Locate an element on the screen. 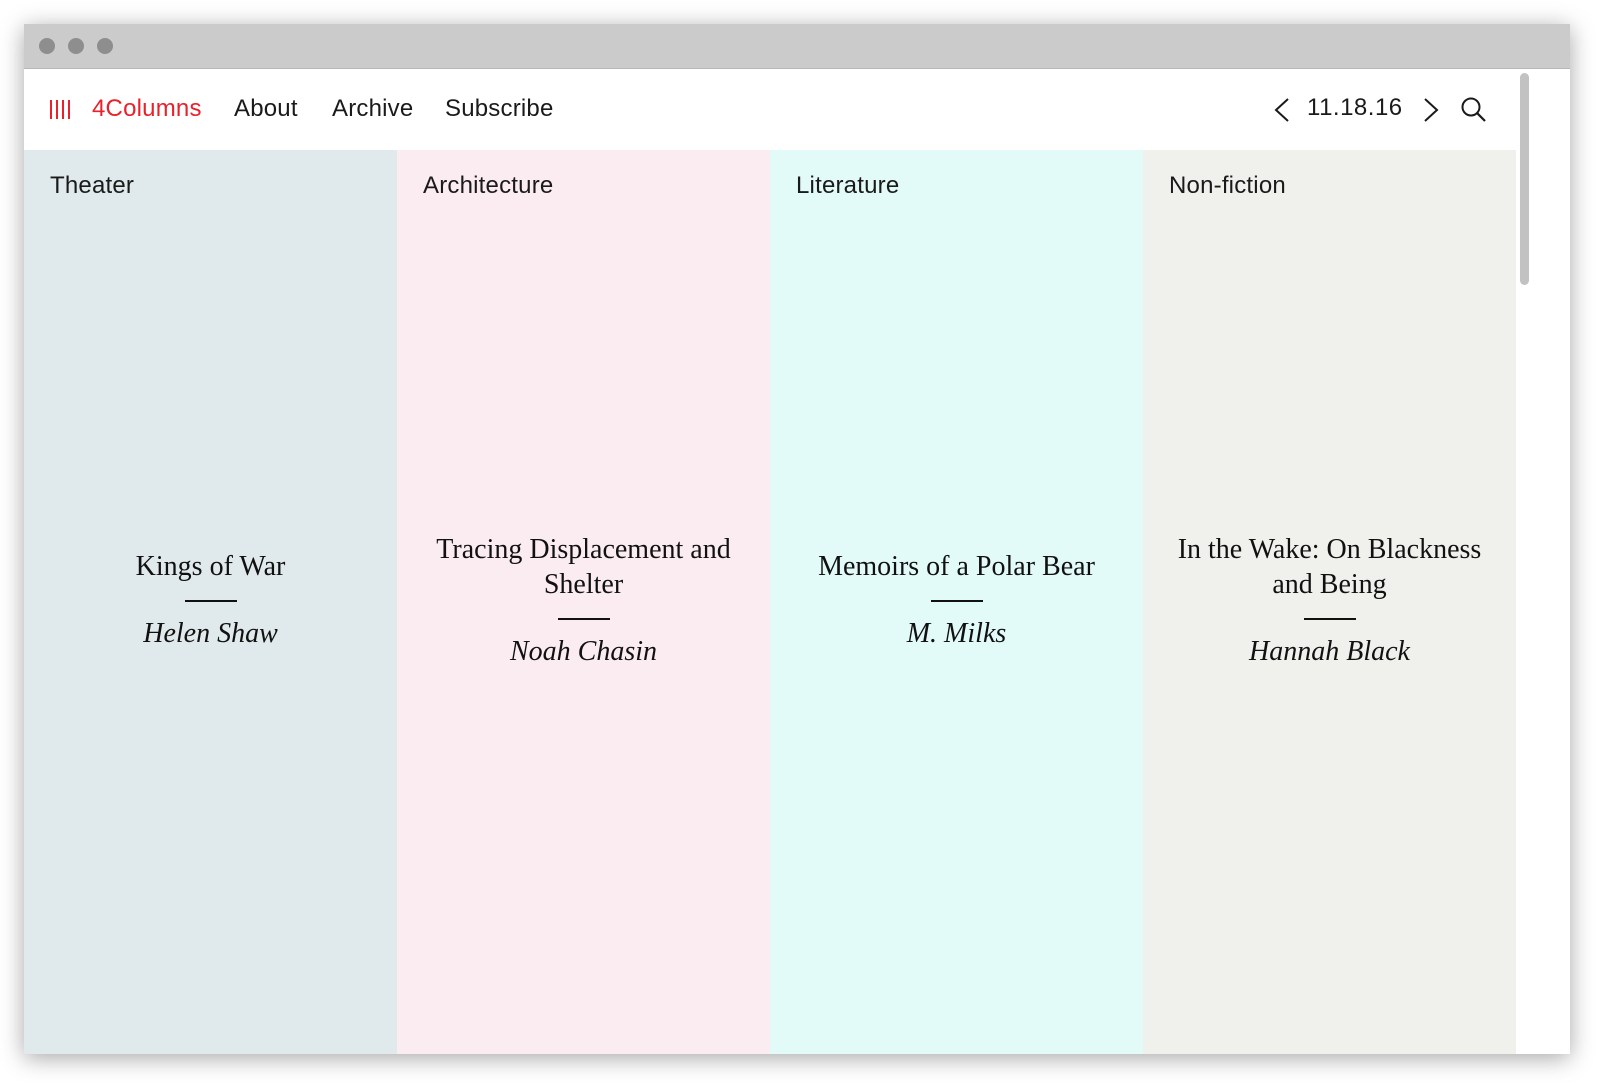 The width and height of the screenshot is (1600, 1083). article-title: Tracing Displacement and Shelter is located at coordinates (583, 567).